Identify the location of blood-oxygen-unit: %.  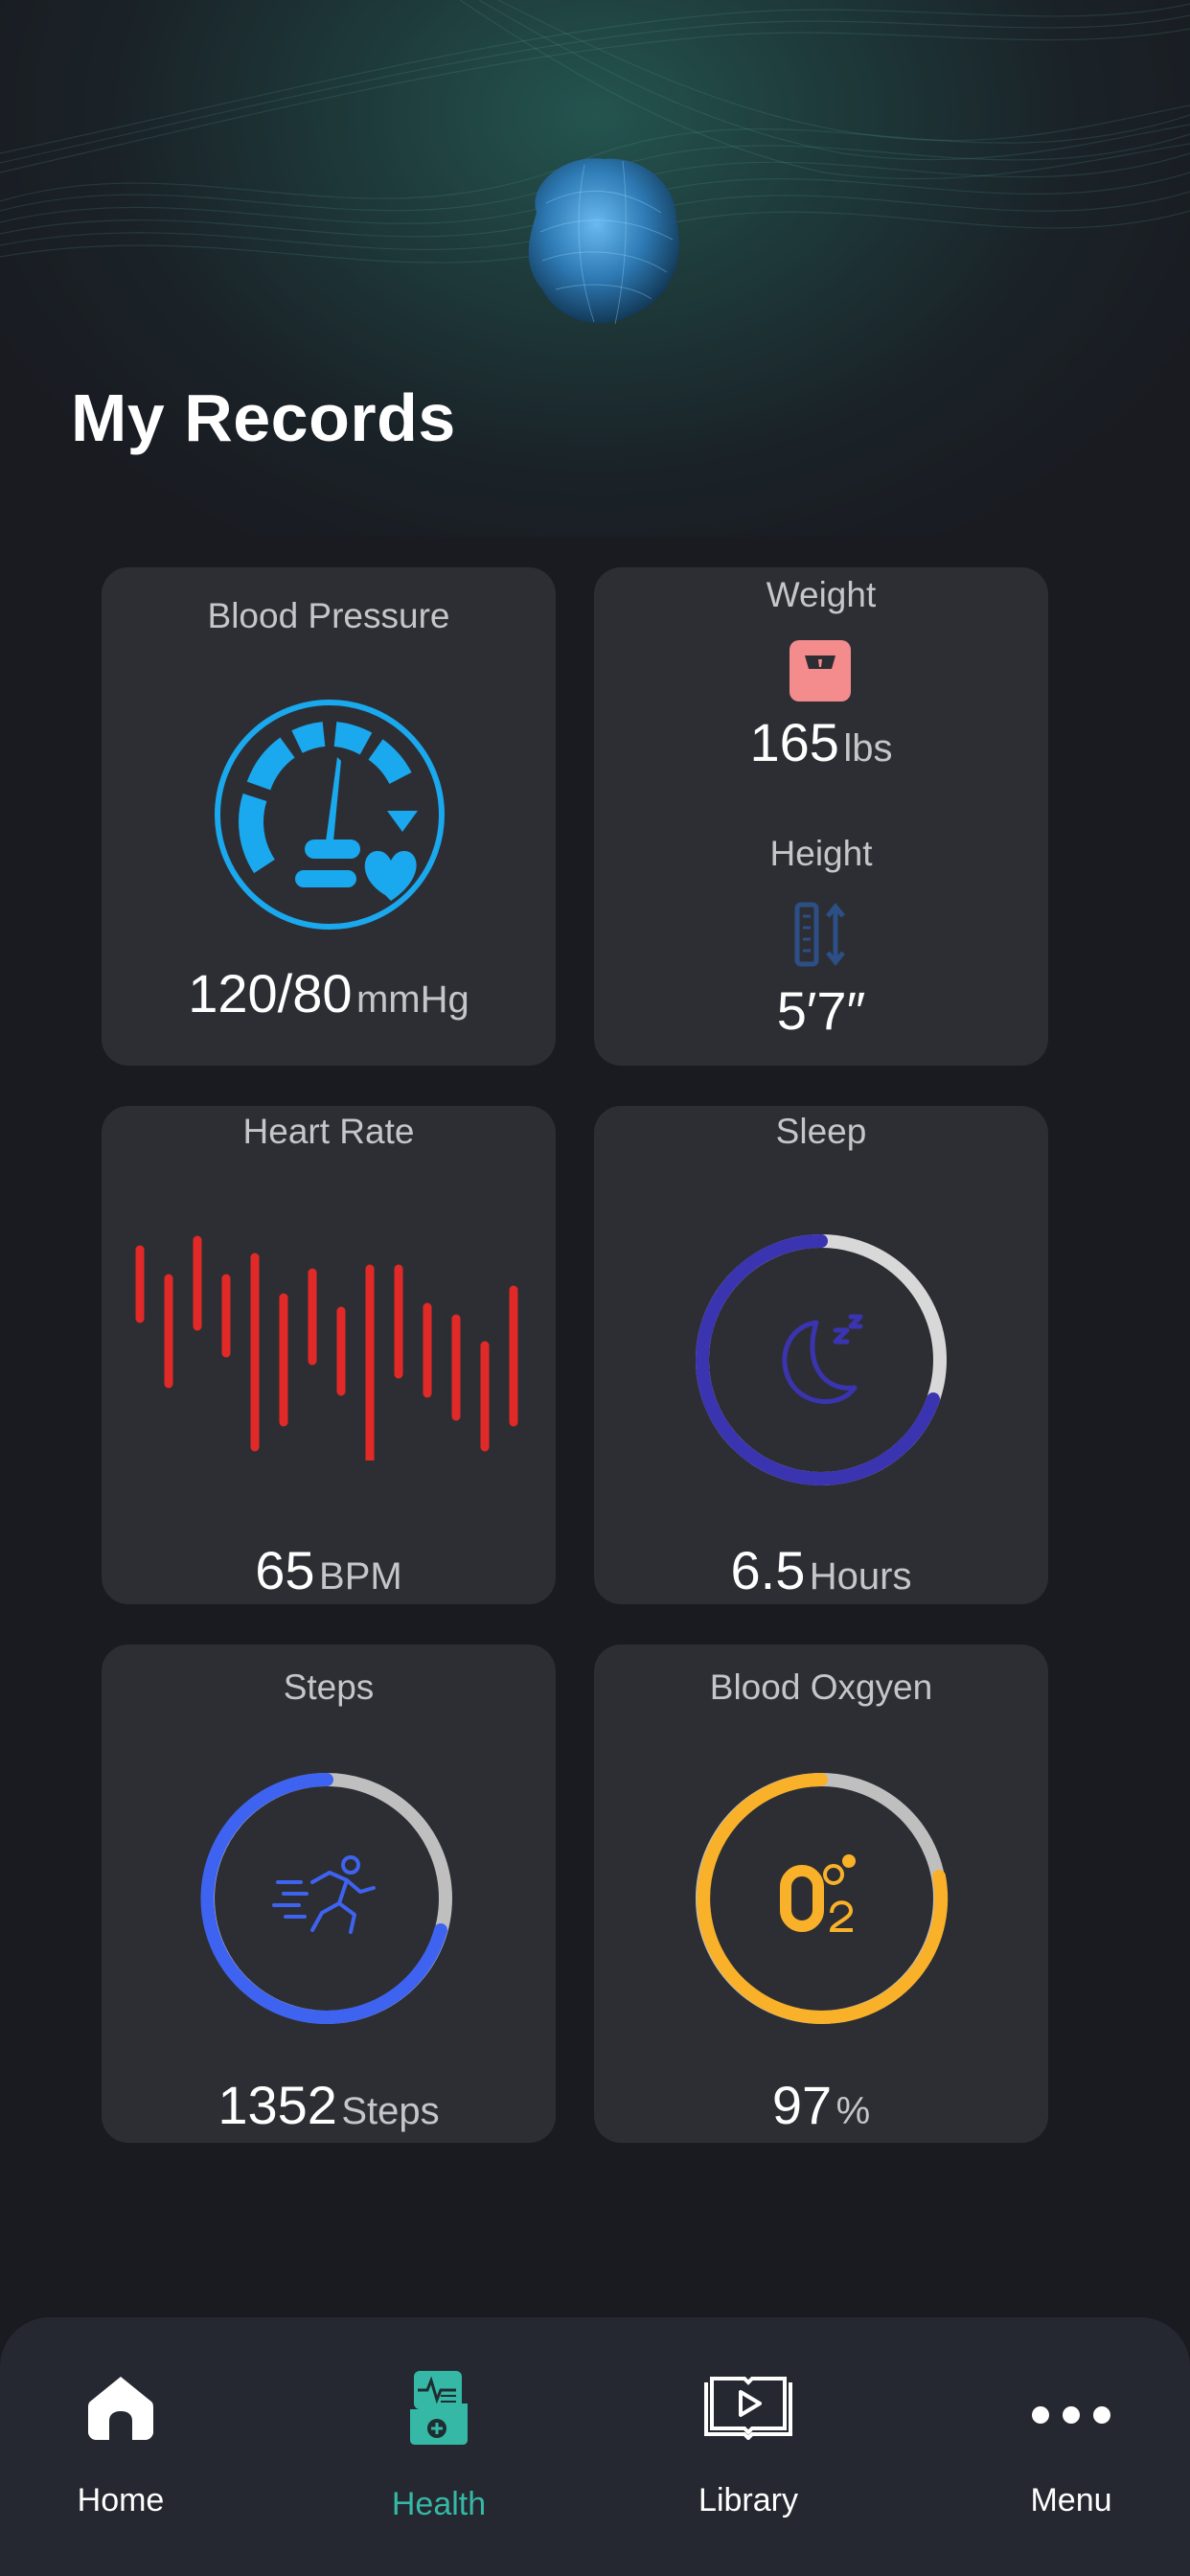
(853, 2111).